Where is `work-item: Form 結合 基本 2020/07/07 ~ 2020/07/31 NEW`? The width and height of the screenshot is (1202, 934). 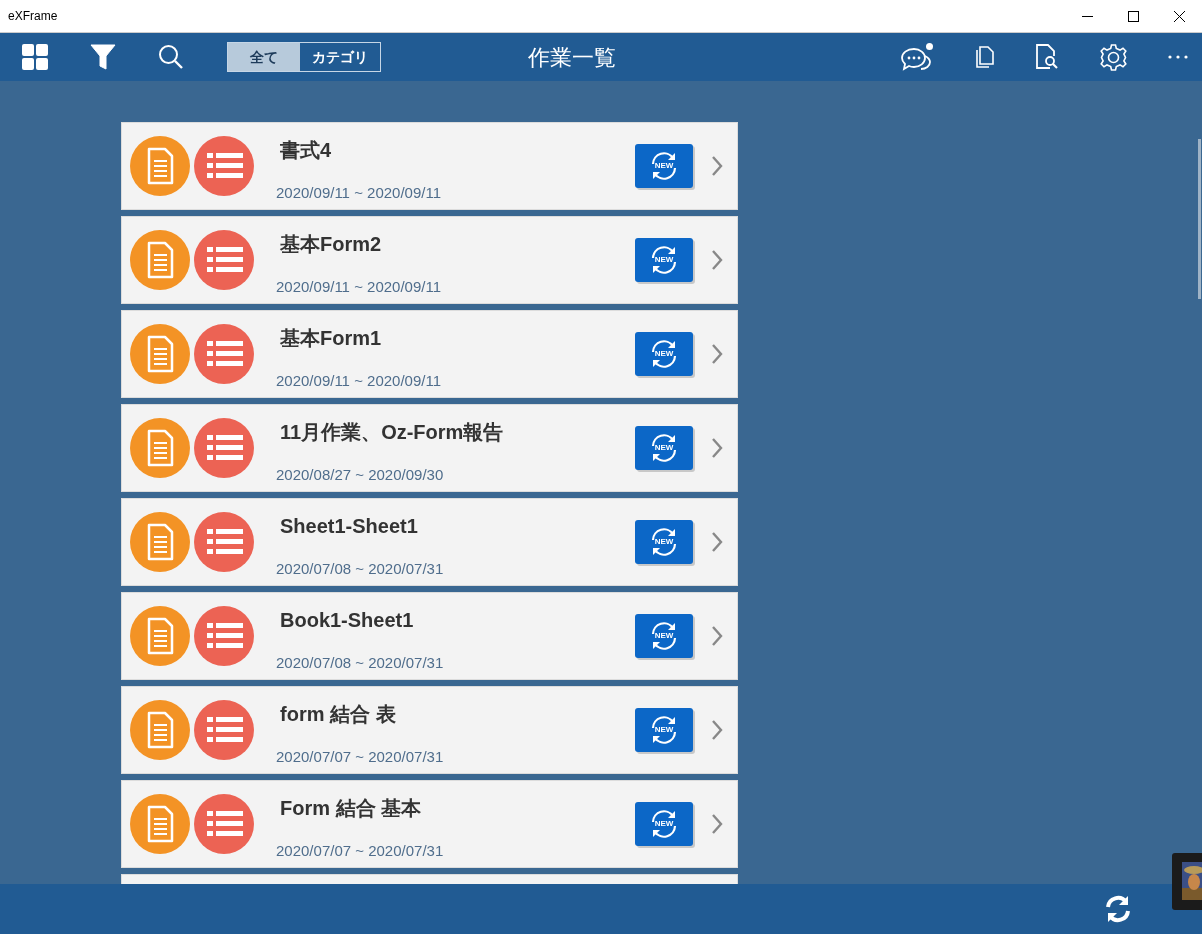 work-item: Form 結合 基本 2020/07/07 ~ 2020/07/31 NEW is located at coordinates (429, 824).